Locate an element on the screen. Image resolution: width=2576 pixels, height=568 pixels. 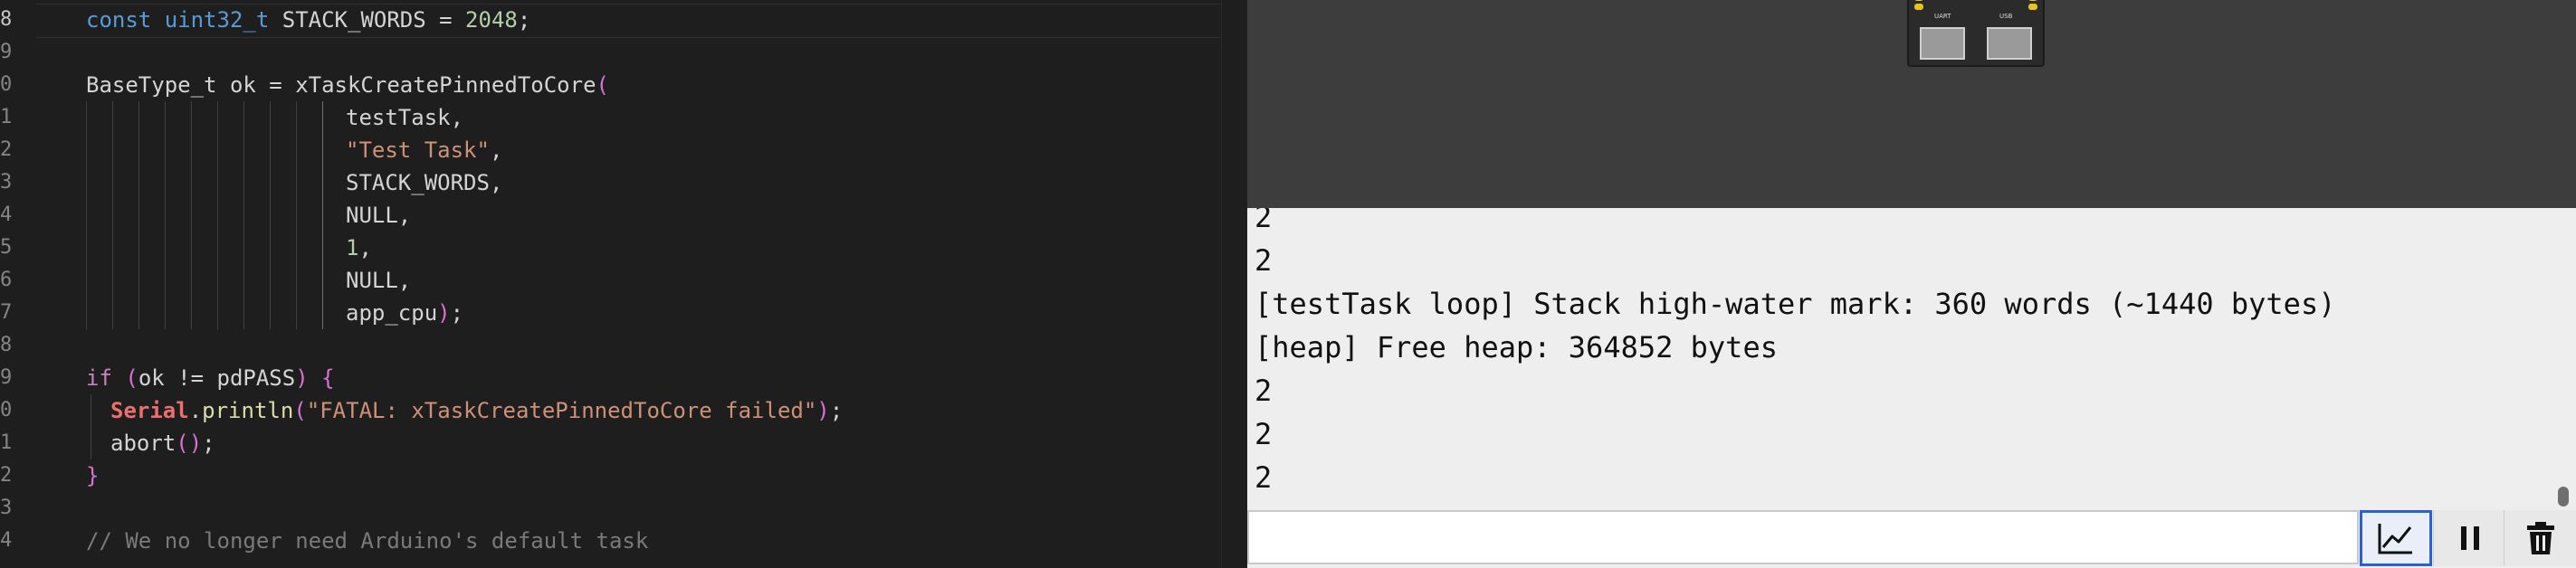
uart-usb-port is located at coordinates (1942, 44).